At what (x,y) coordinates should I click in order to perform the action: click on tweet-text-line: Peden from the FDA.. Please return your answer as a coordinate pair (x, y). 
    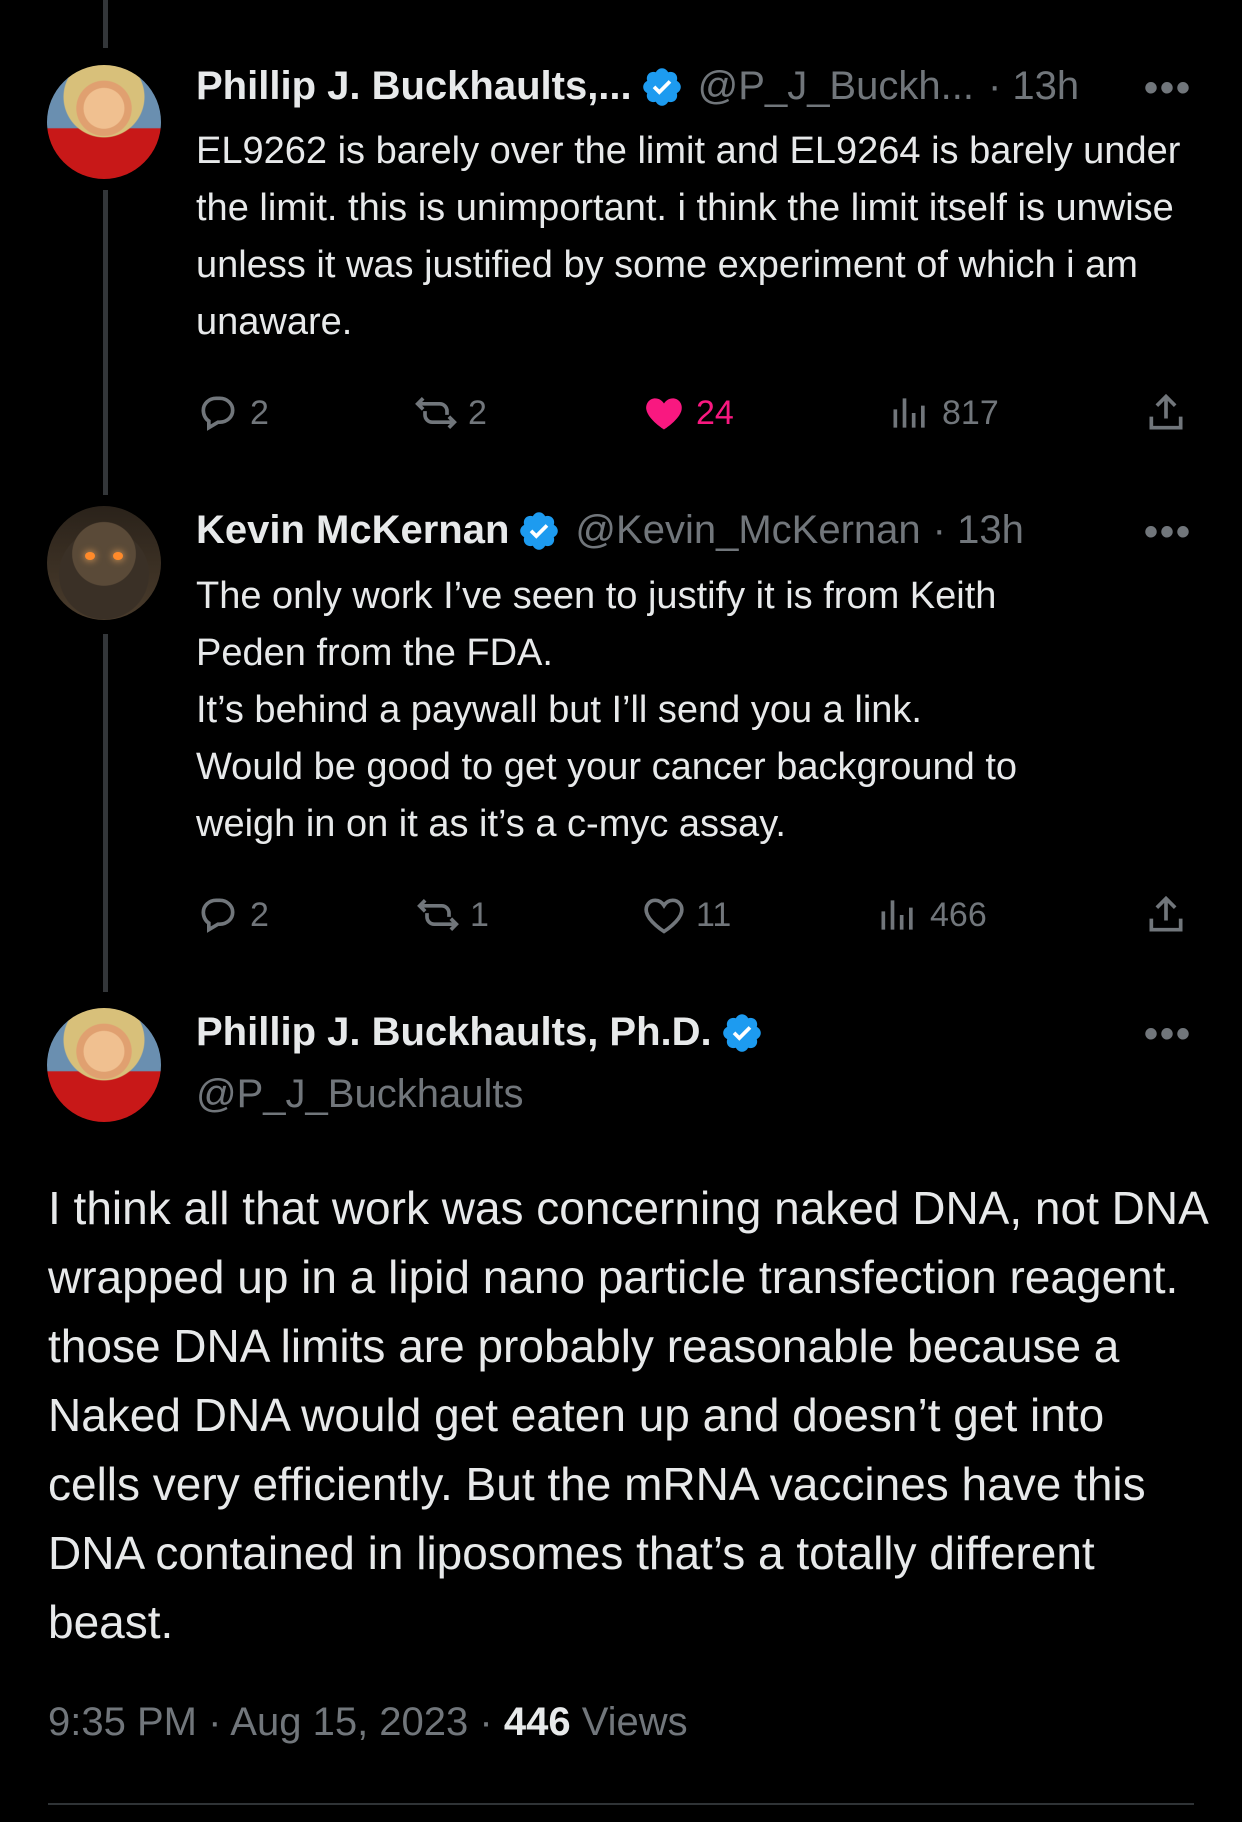
    Looking at the image, I should click on (374, 653).